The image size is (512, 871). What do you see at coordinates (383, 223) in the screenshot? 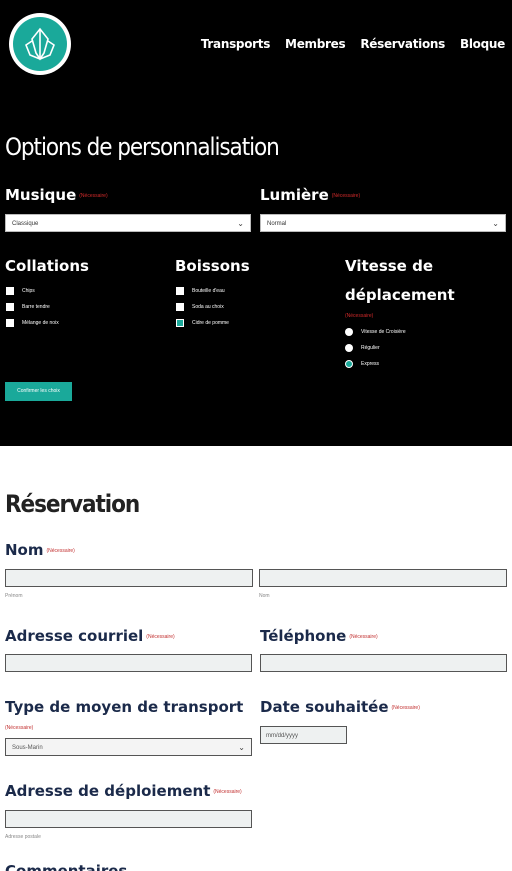
I see `light-select: Normal ⌄` at bounding box center [383, 223].